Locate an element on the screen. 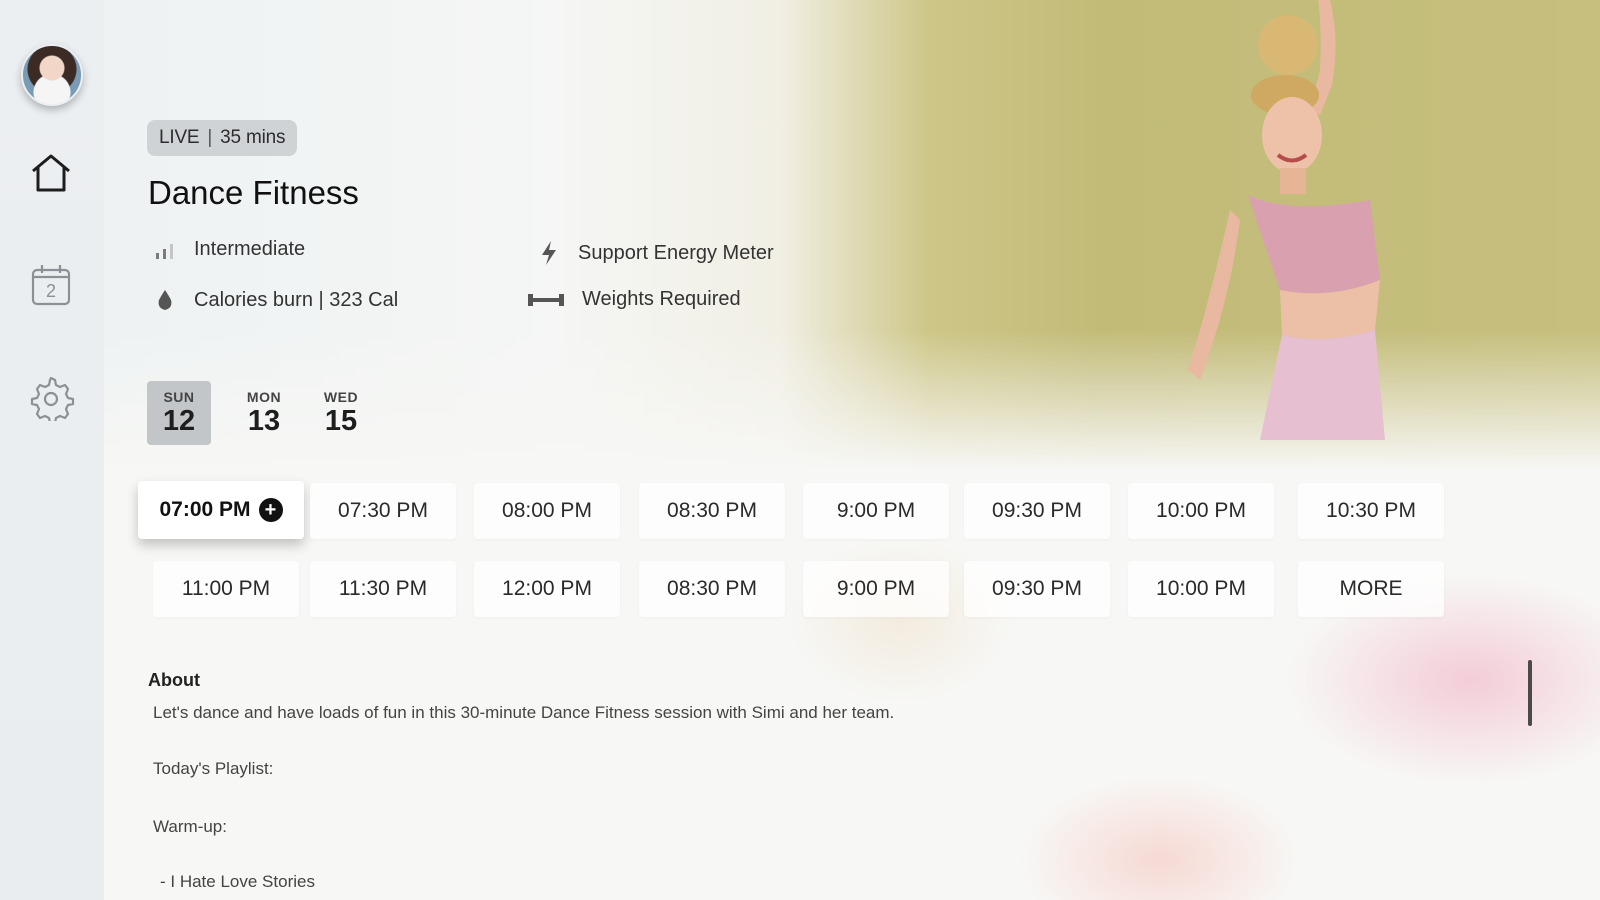 The width and height of the screenshot is (1600, 900). sidebar-item-settings is located at coordinates (51, 397).